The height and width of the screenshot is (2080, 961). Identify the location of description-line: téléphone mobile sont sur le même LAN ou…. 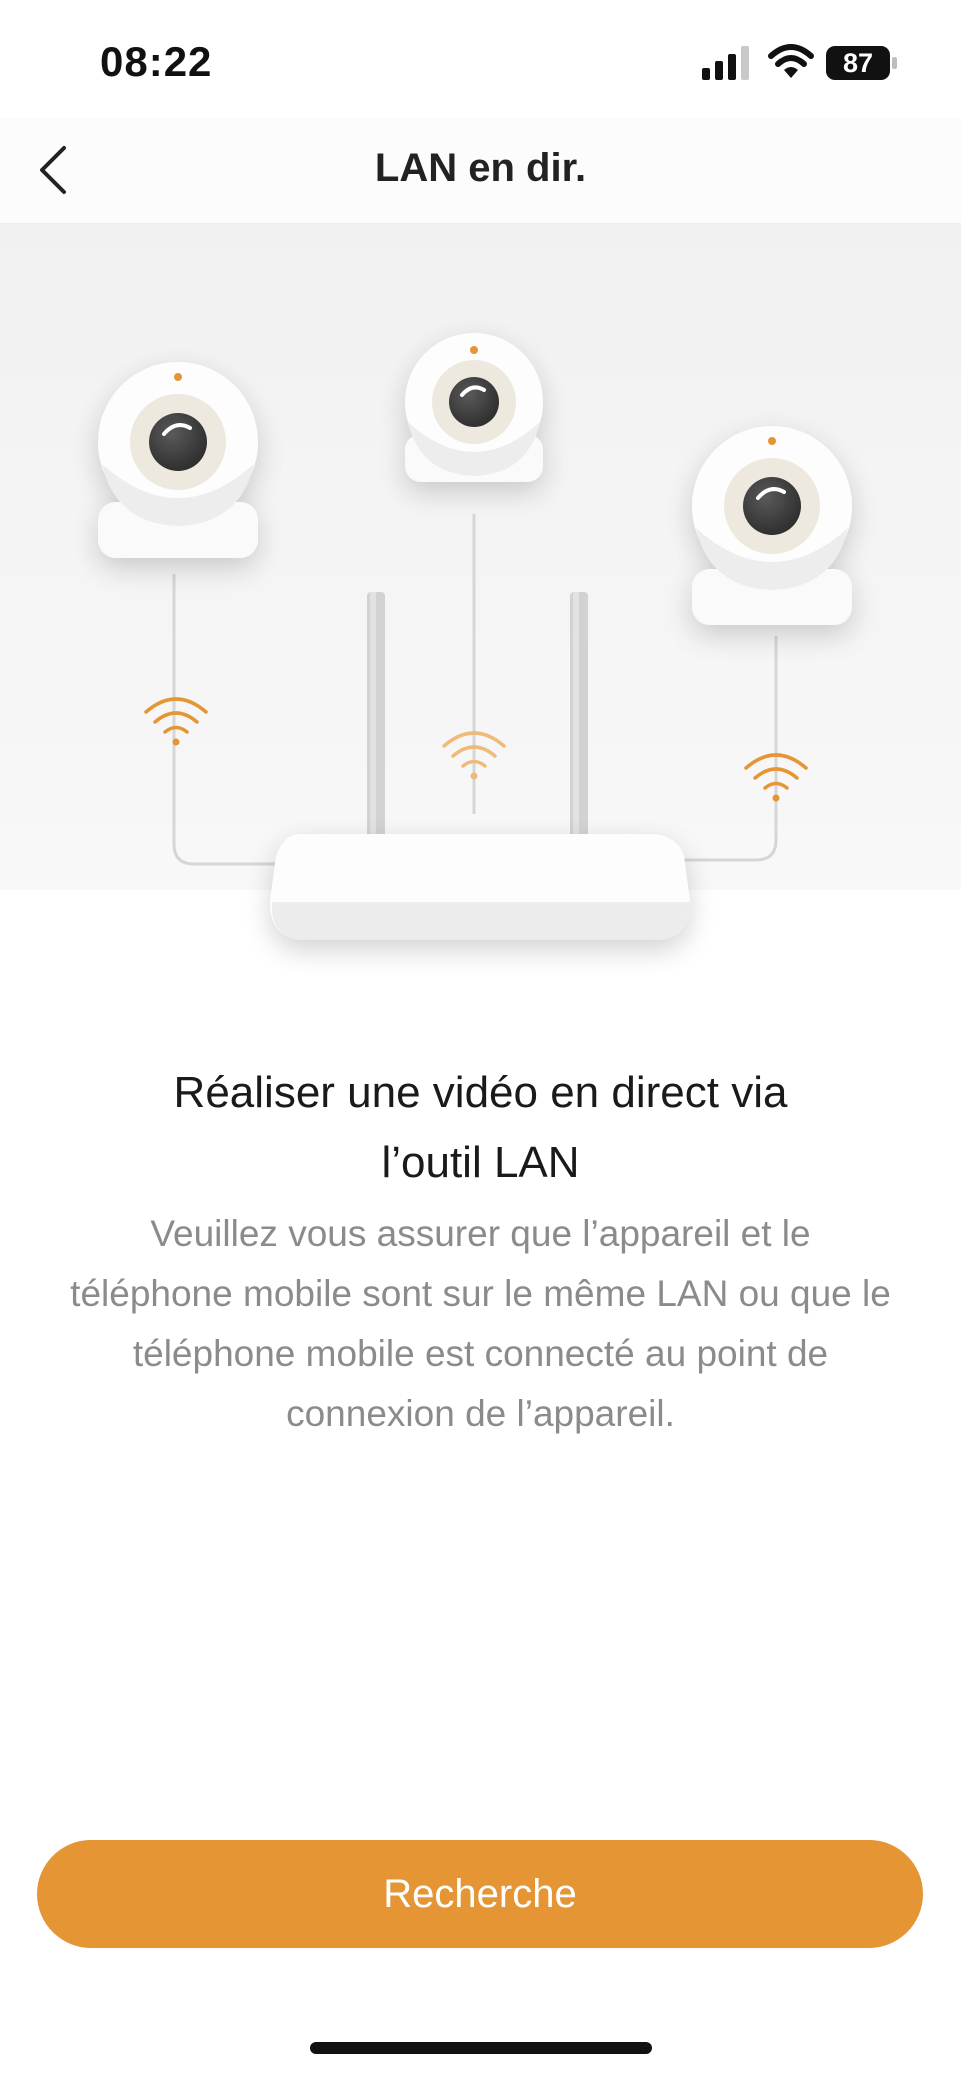
(480, 1293).